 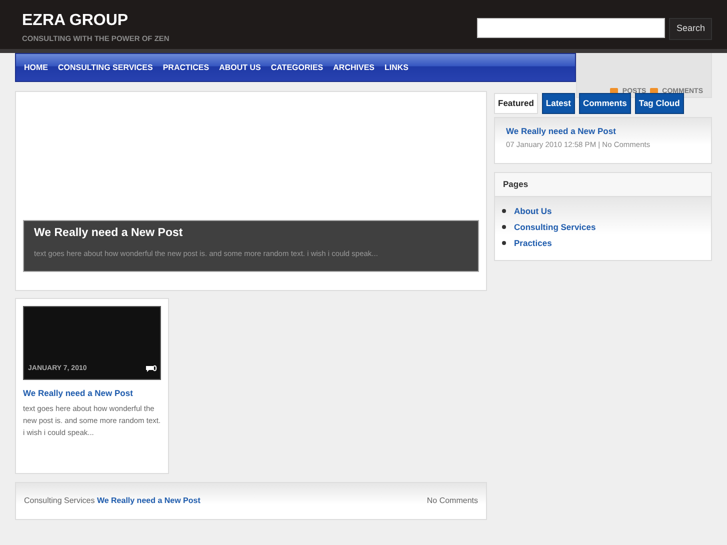 What do you see at coordinates (533, 210) in the screenshot?
I see `page-link: About Us` at bounding box center [533, 210].